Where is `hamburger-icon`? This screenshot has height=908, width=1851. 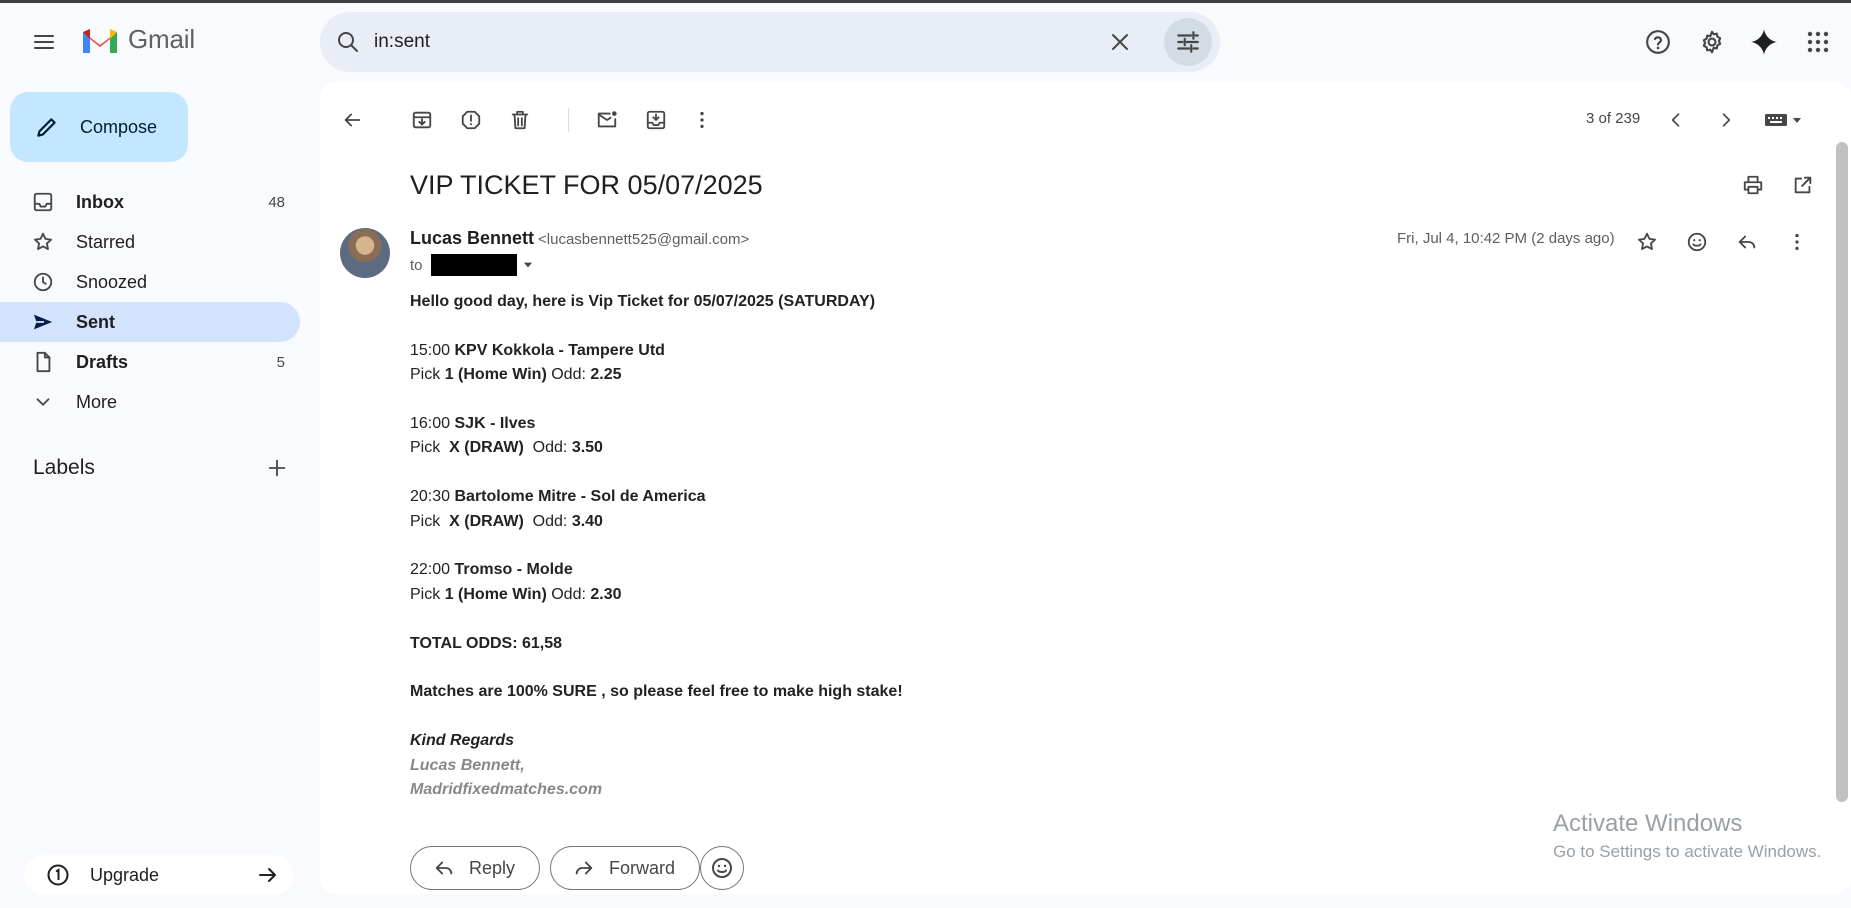 hamburger-icon is located at coordinates (44, 42).